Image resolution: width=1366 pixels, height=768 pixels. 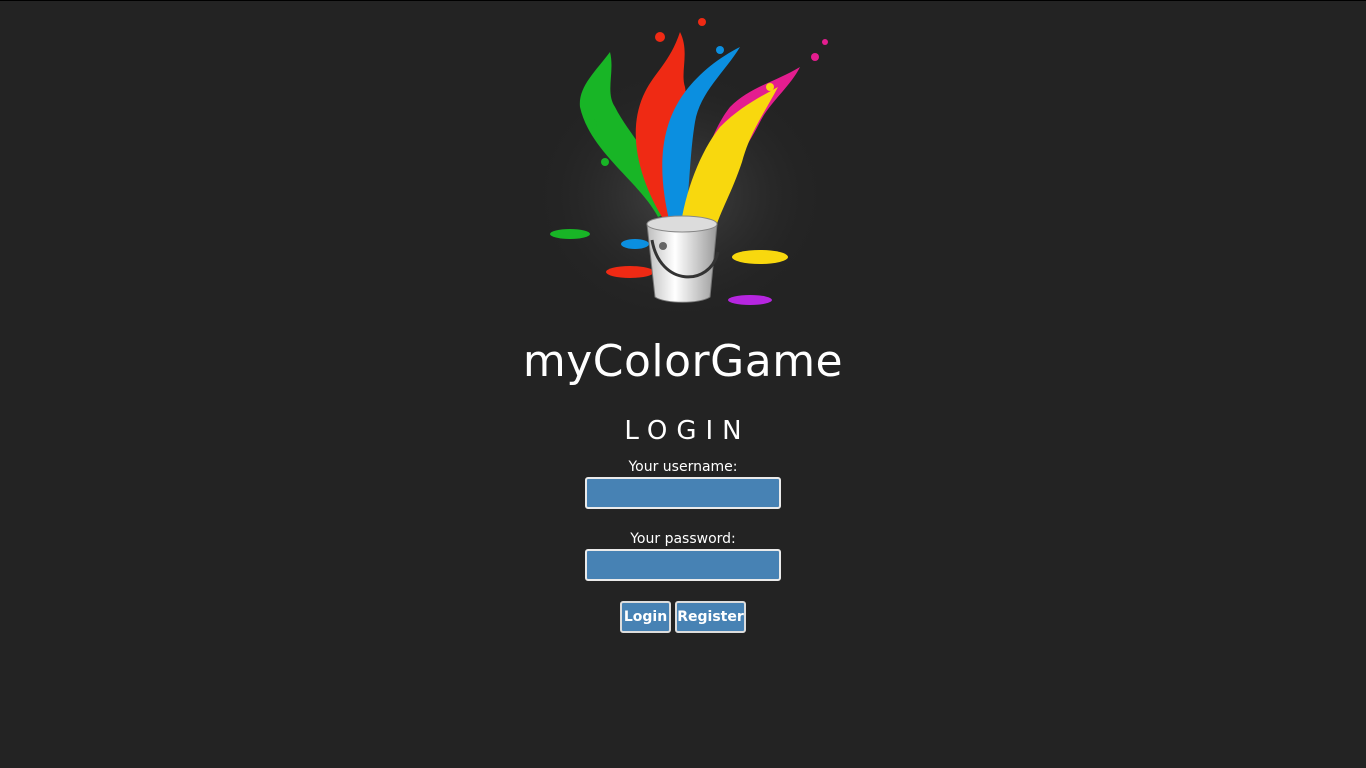 What do you see at coordinates (683, 539) in the screenshot?
I see `password-label: Your password:` at bounding box center [683, 539].